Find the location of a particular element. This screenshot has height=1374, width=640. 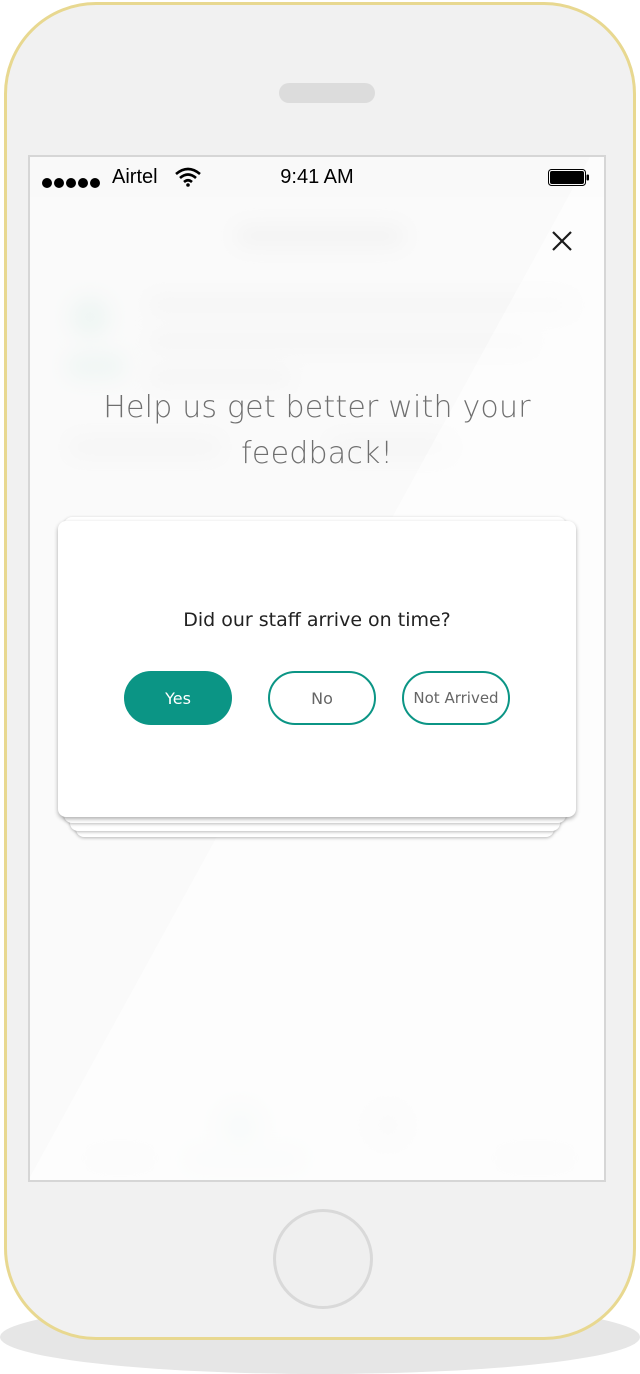

phone-speaker is located at coordinates (327, 93).